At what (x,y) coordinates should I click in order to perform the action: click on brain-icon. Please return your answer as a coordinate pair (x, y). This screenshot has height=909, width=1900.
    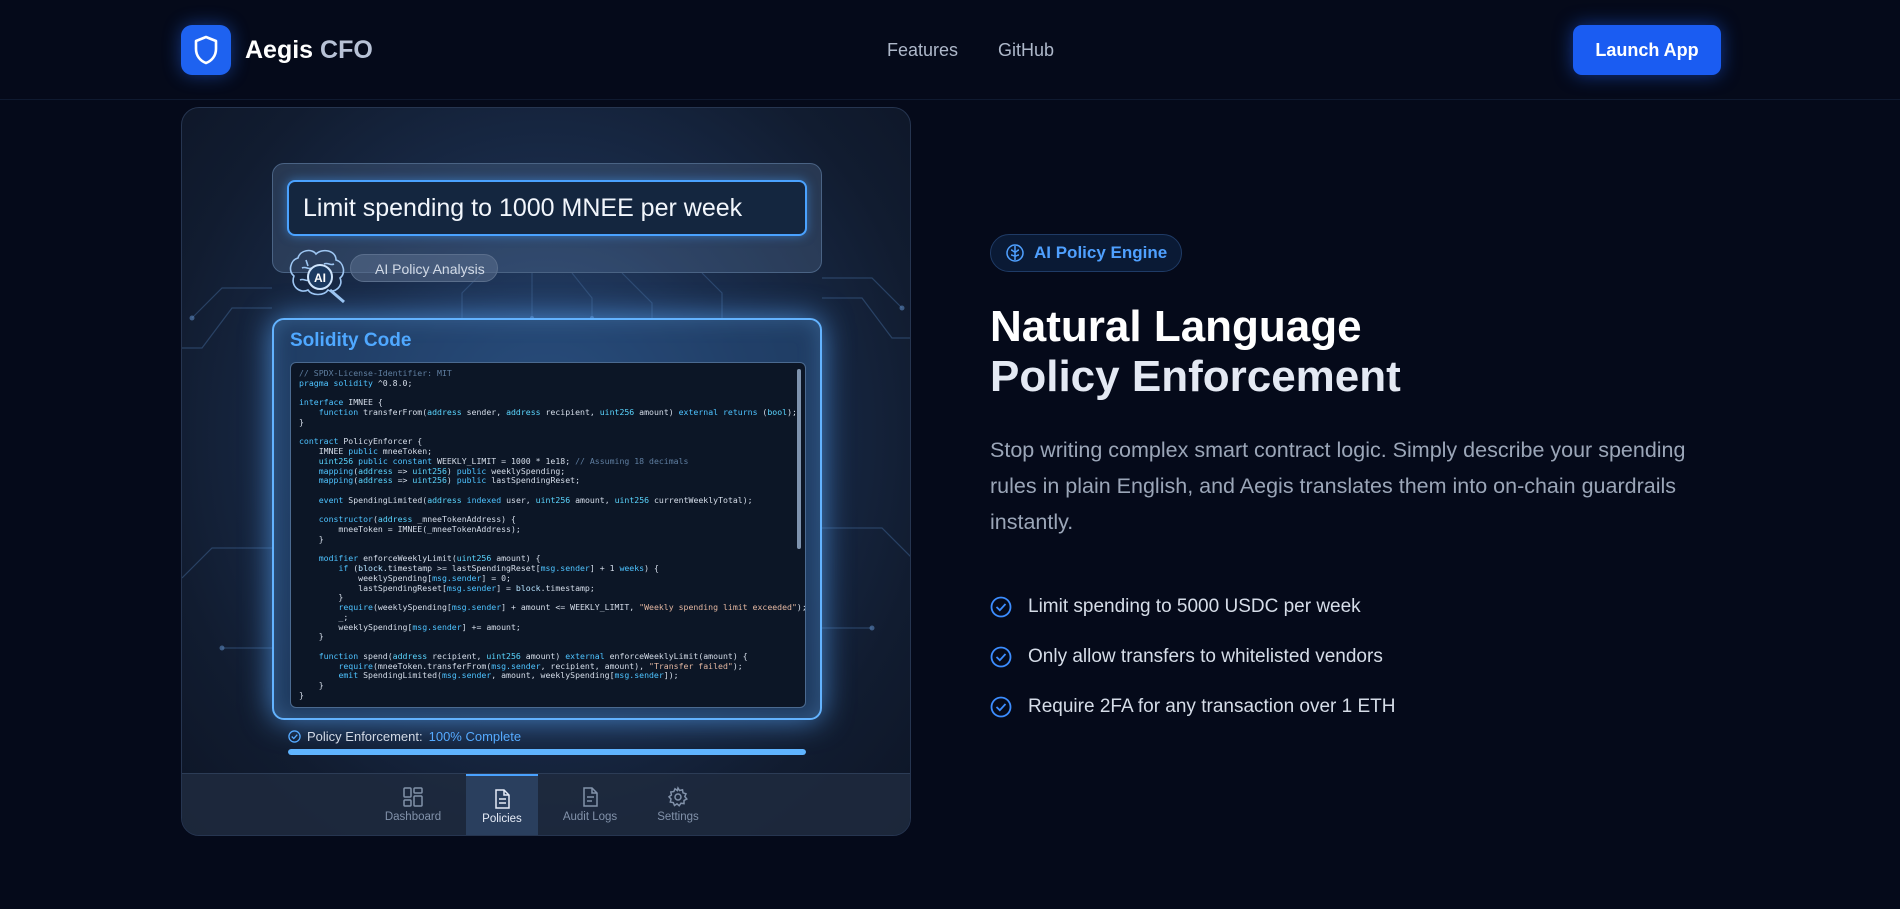
    Looking at the image, I should click on (1015, 253).